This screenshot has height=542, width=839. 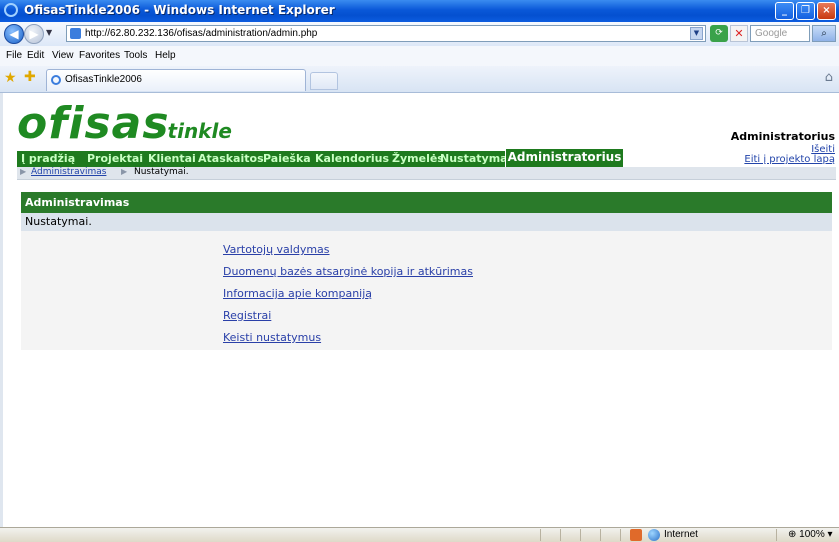 I want to click on site-logo: ofisastinkle, so click(x=124, y=124).